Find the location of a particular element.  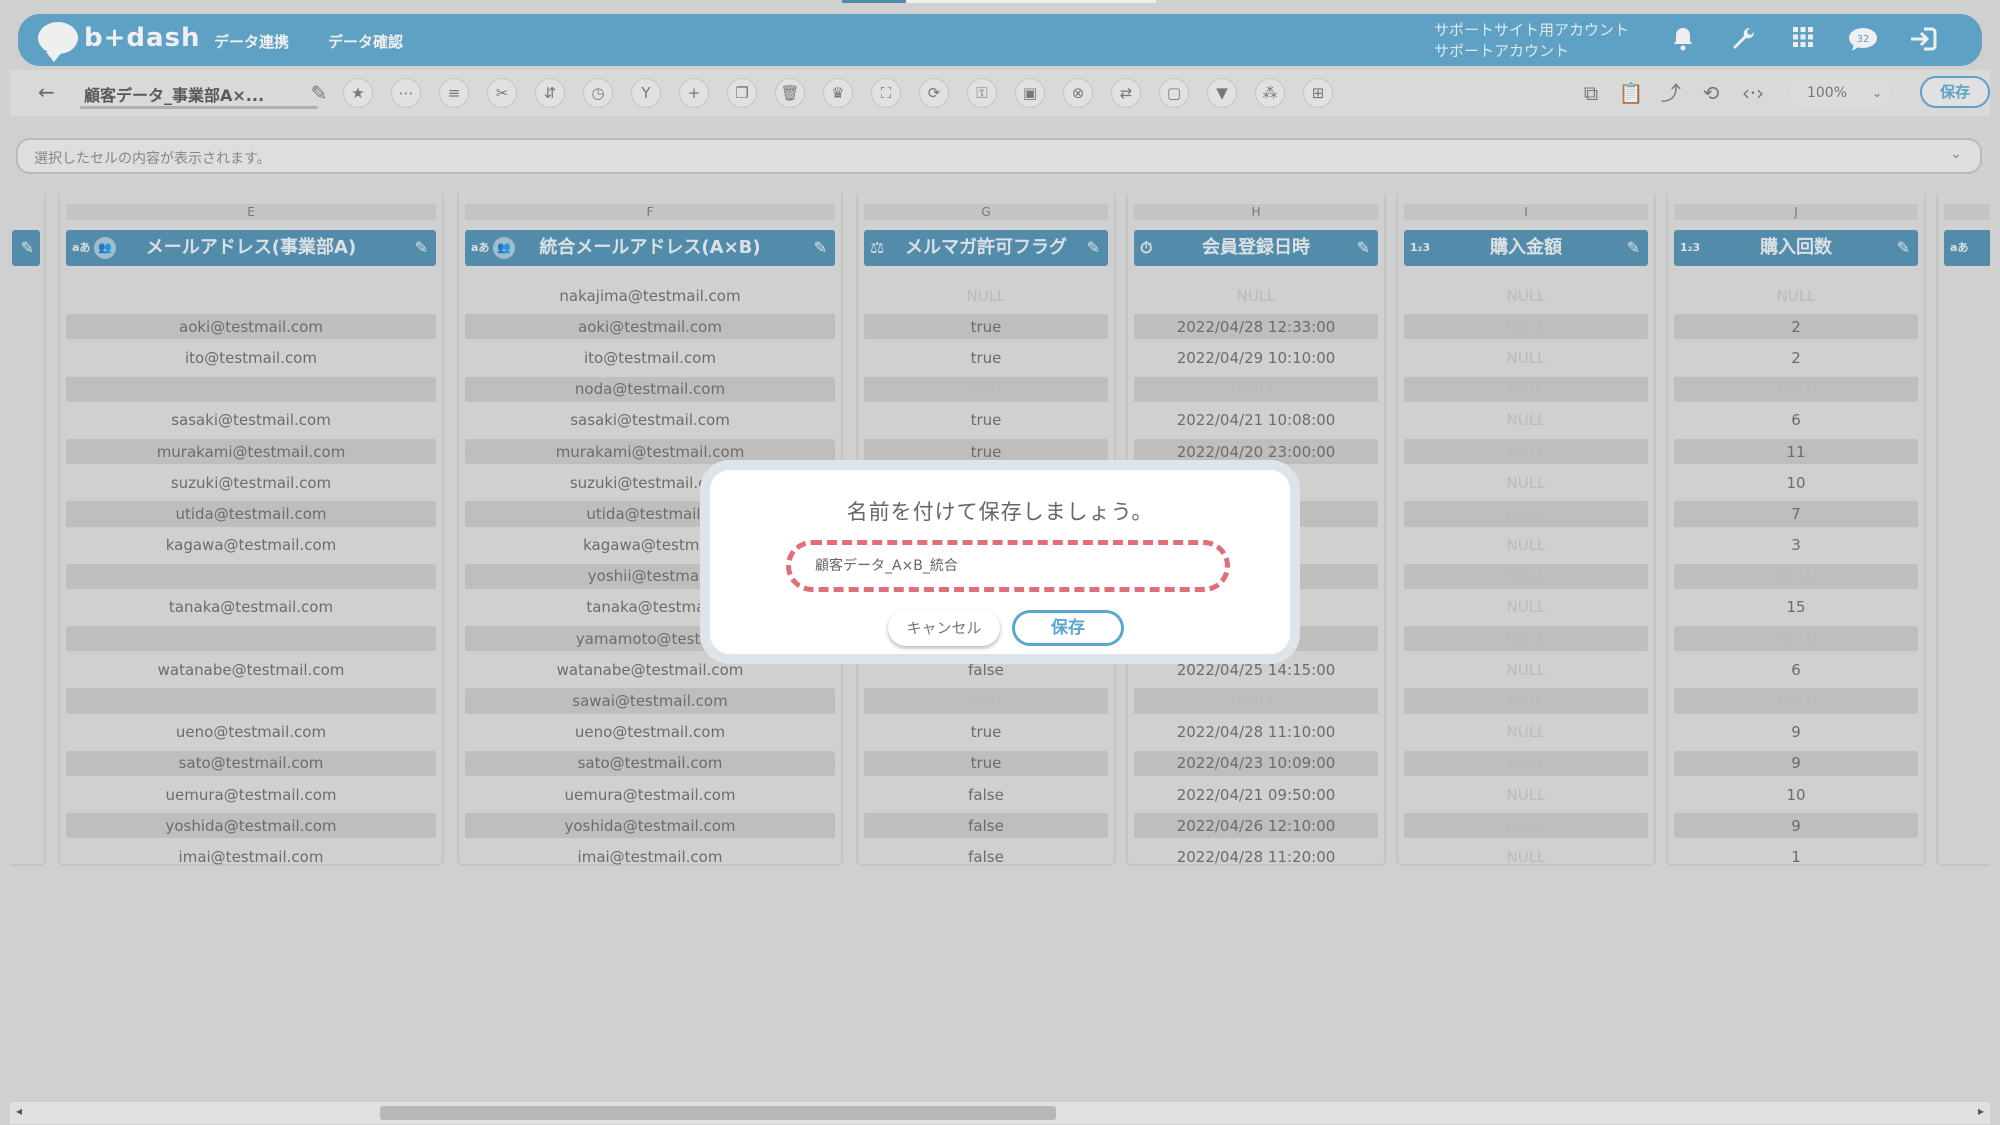

cancel-button: キャンセル is located at coordinates (944, 628).